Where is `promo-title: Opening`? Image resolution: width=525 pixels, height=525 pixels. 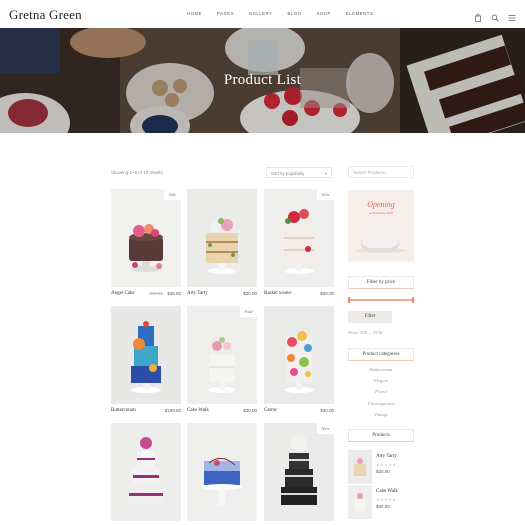 promo-title: Opening is located at coordinates (381, 204).